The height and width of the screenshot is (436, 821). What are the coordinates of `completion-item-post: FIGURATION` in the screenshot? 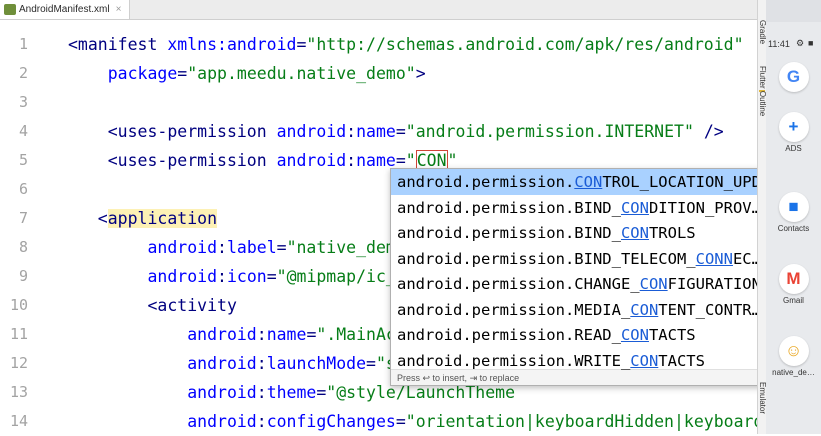 It's located at (714, 284).